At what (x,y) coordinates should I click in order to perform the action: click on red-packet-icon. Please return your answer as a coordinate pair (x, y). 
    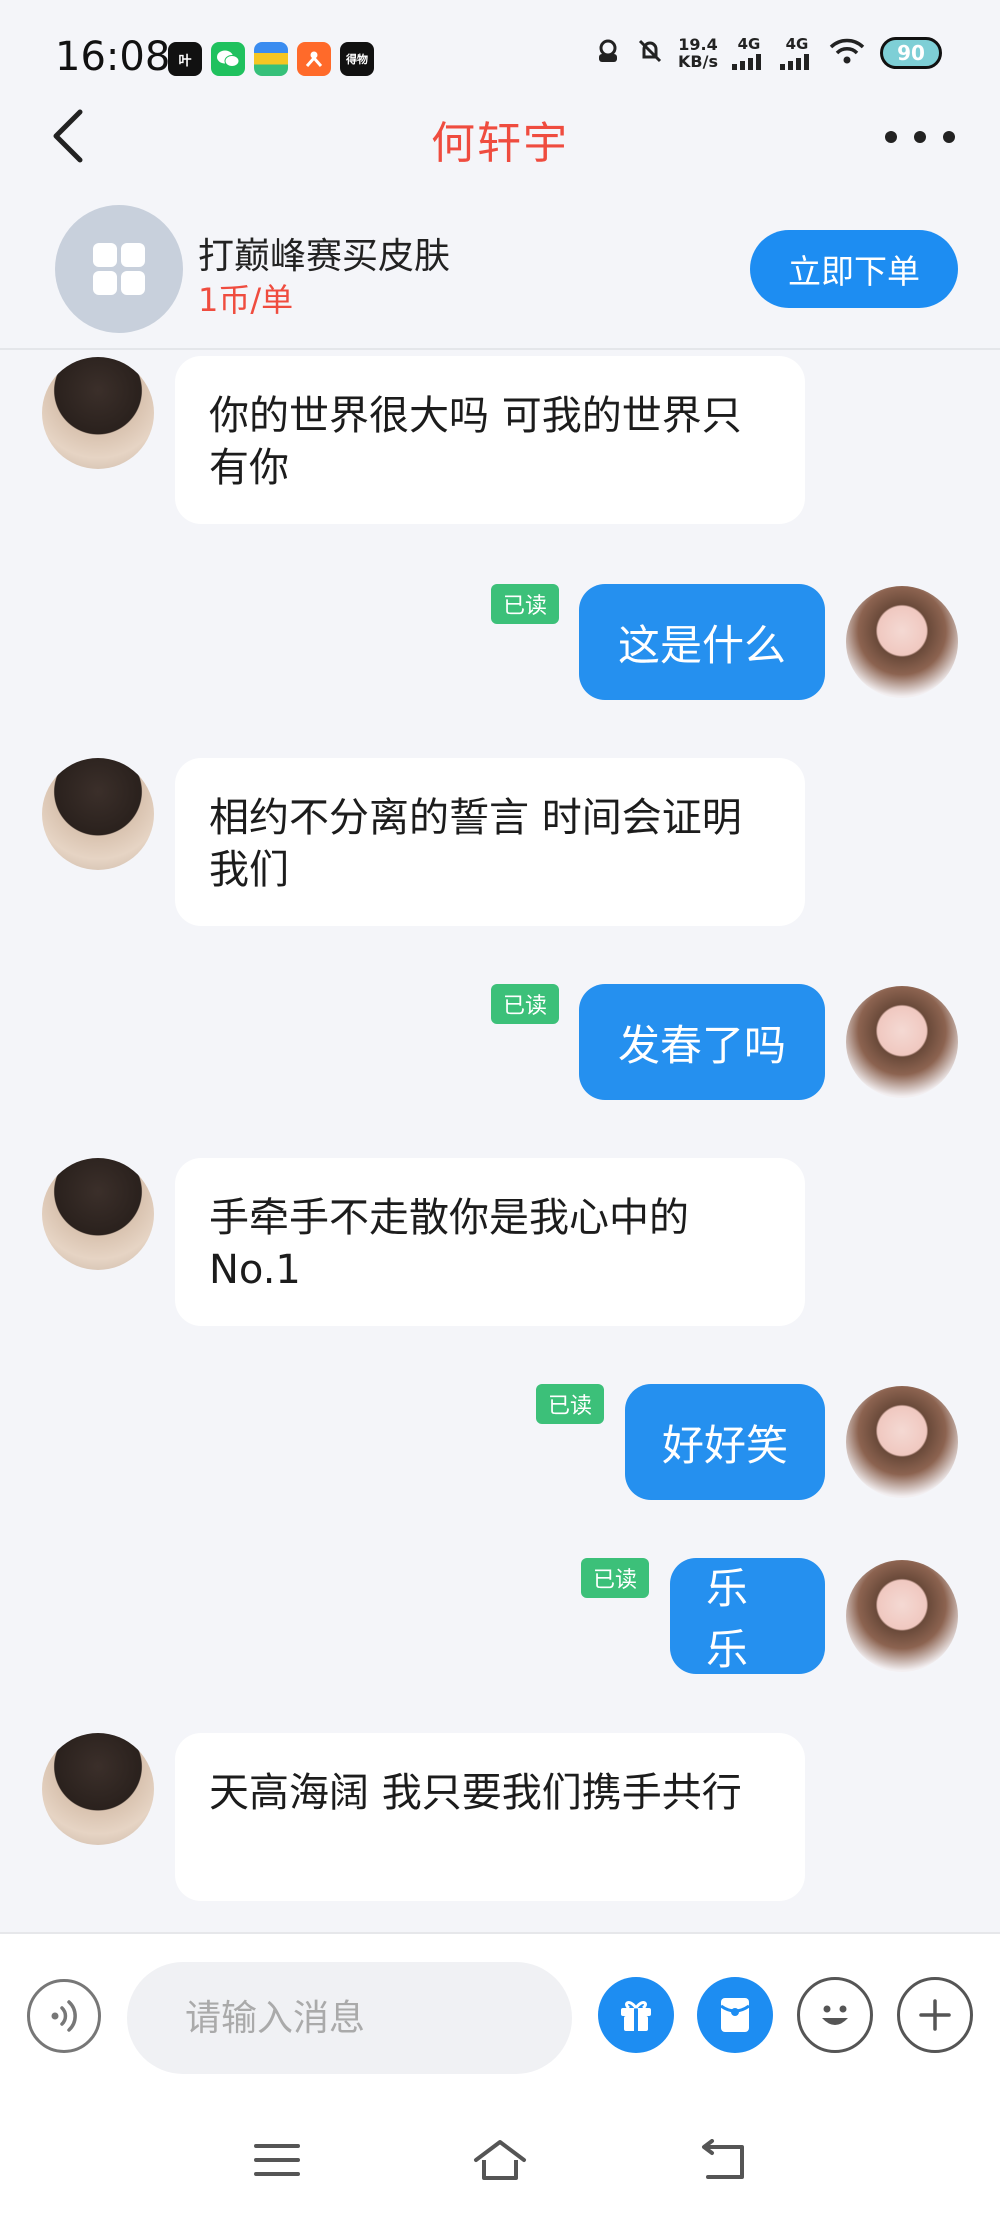
    Looking at the image, I should click on (735, 2015).